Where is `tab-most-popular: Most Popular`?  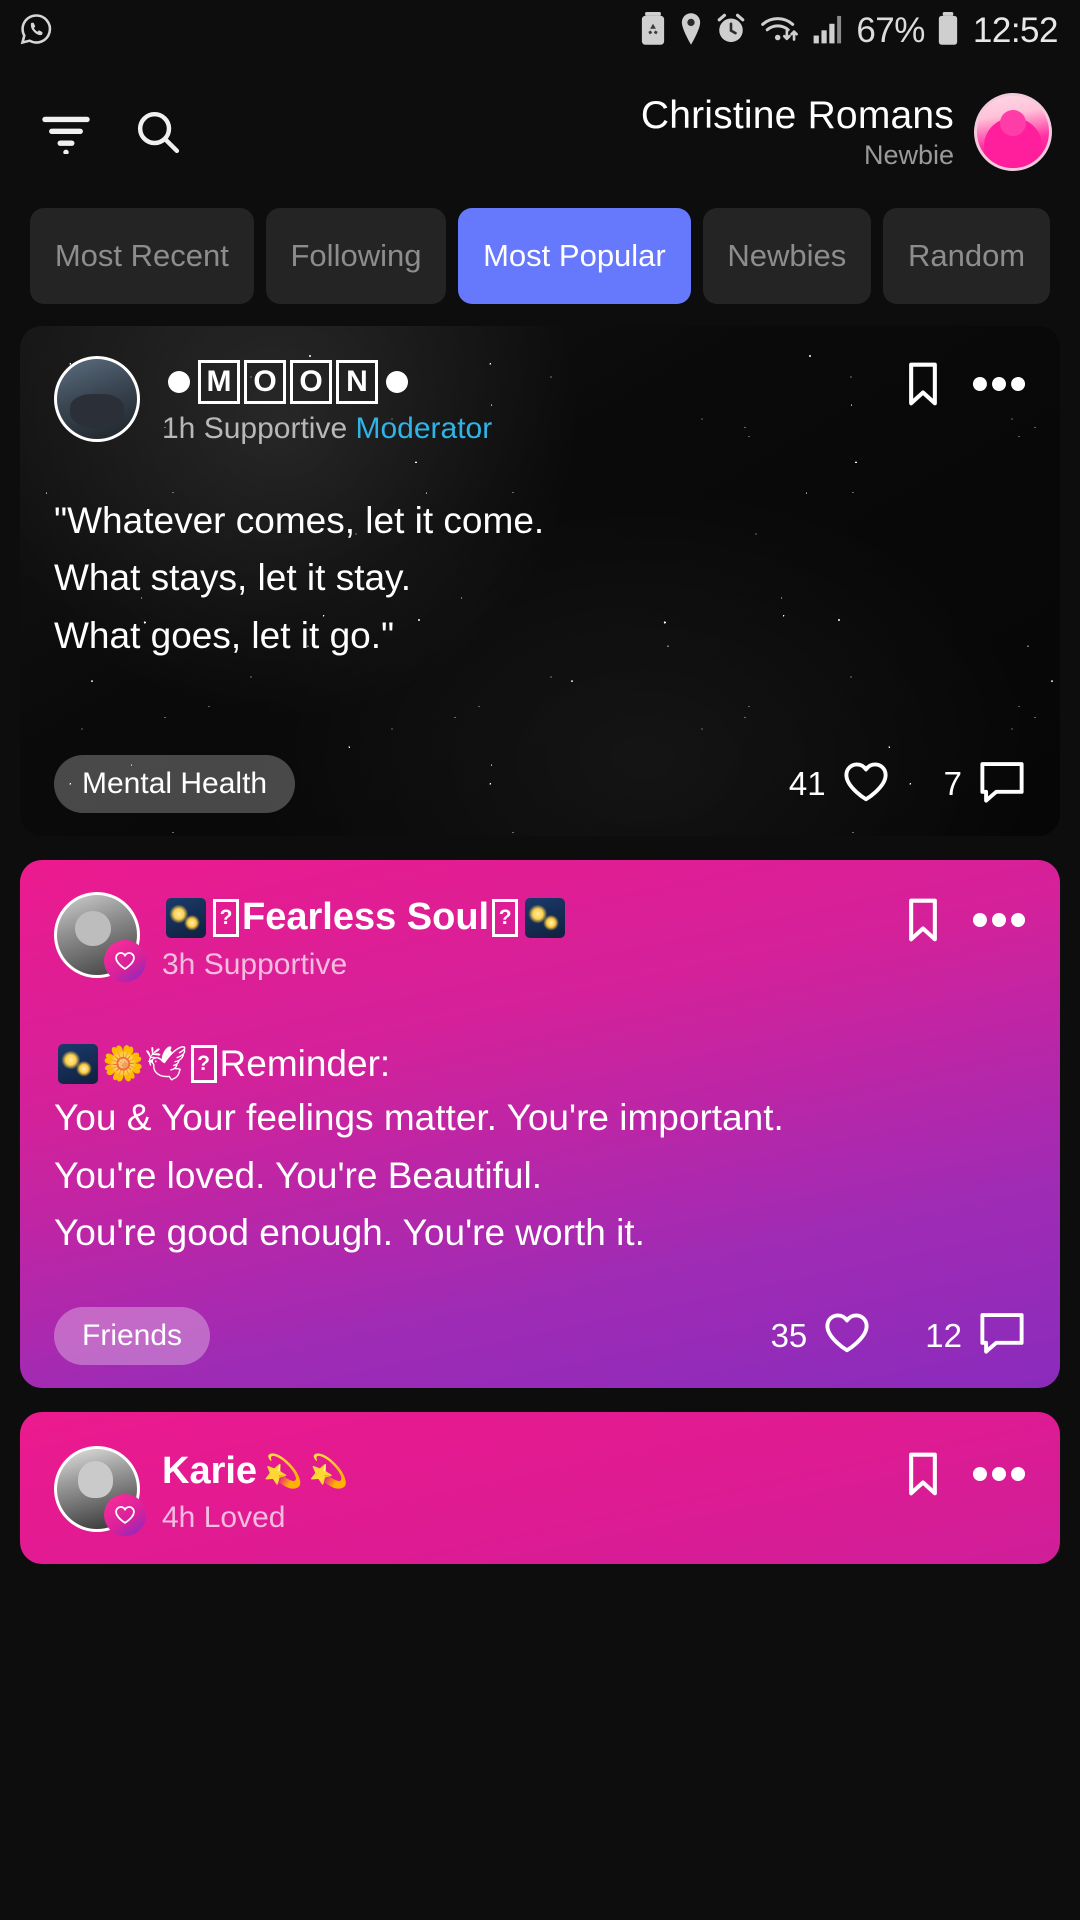 tab-most-popular: Most Popular is located at coordinates (574, 256).